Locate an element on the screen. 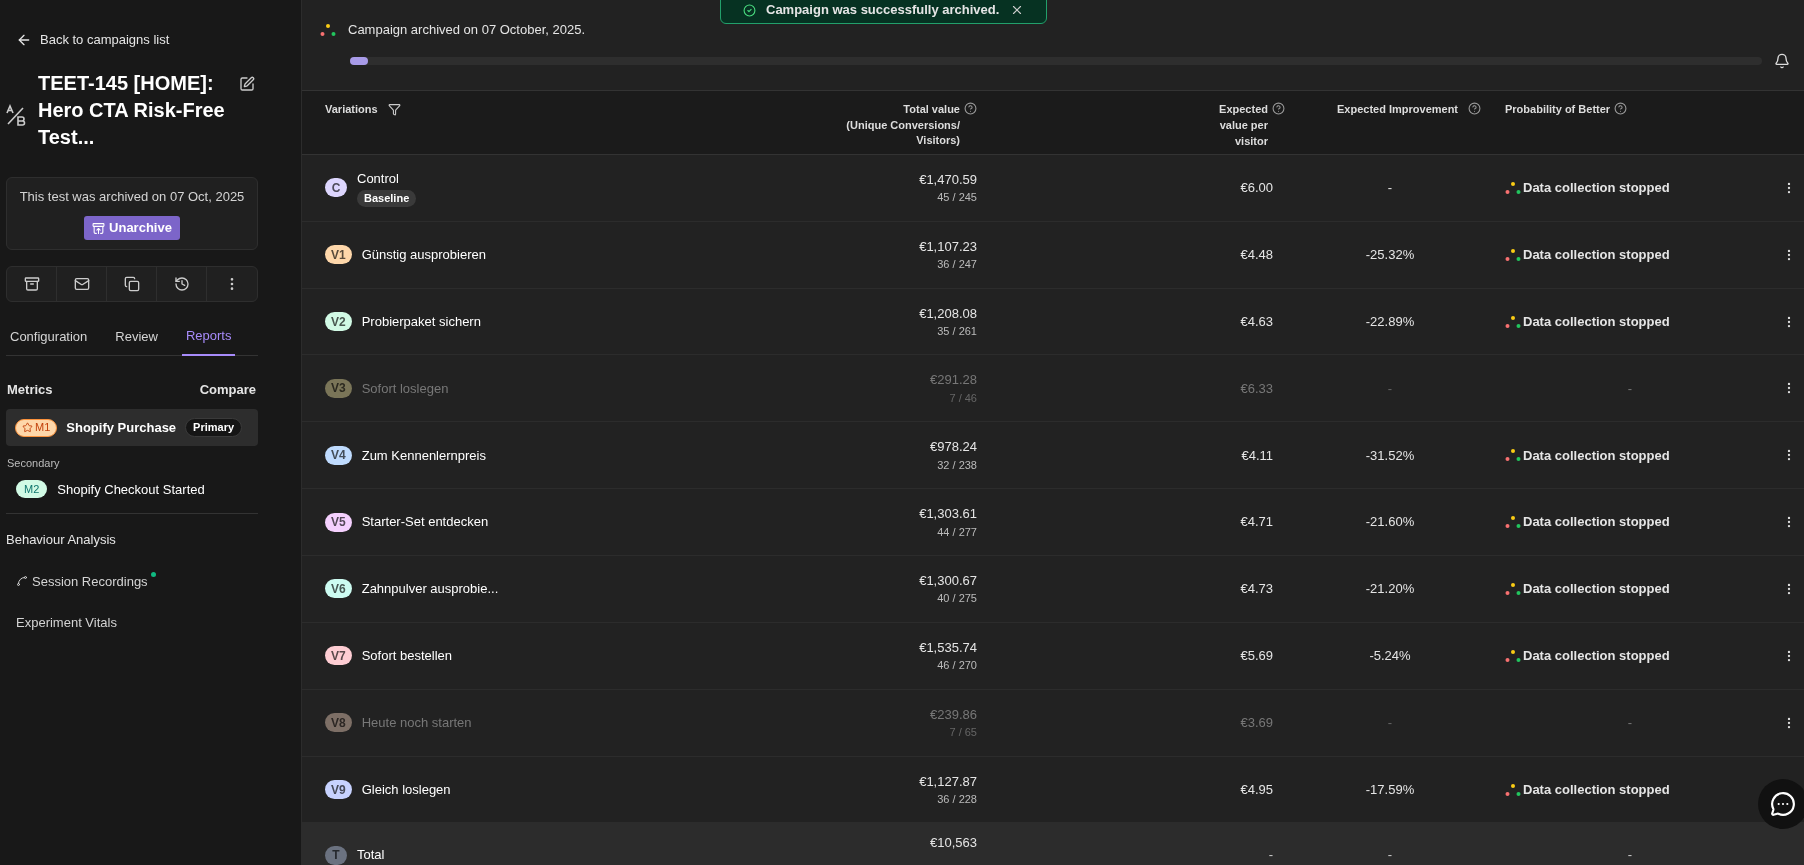 The height and width of the screenshot is (865, 1804). variation-badge: V2 is located at coordinates (338, 322).